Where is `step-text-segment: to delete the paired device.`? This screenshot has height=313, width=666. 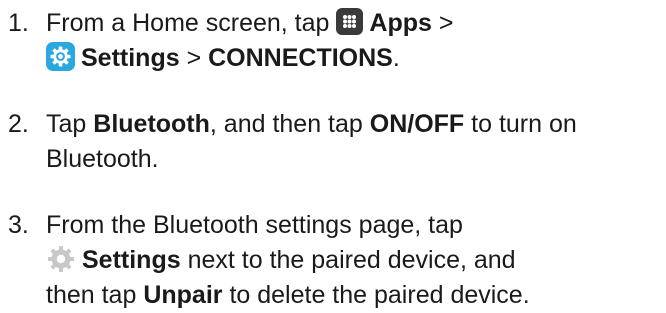
step-text-segment: to delete the paired device. is located at coordinates (376, 295).